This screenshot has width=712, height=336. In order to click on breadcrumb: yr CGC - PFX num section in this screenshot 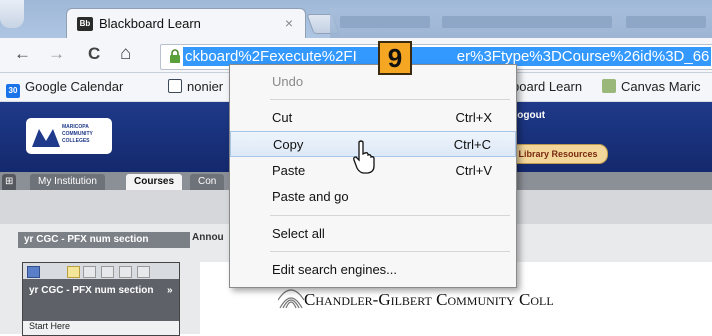, I will do `click(104, 240)`.